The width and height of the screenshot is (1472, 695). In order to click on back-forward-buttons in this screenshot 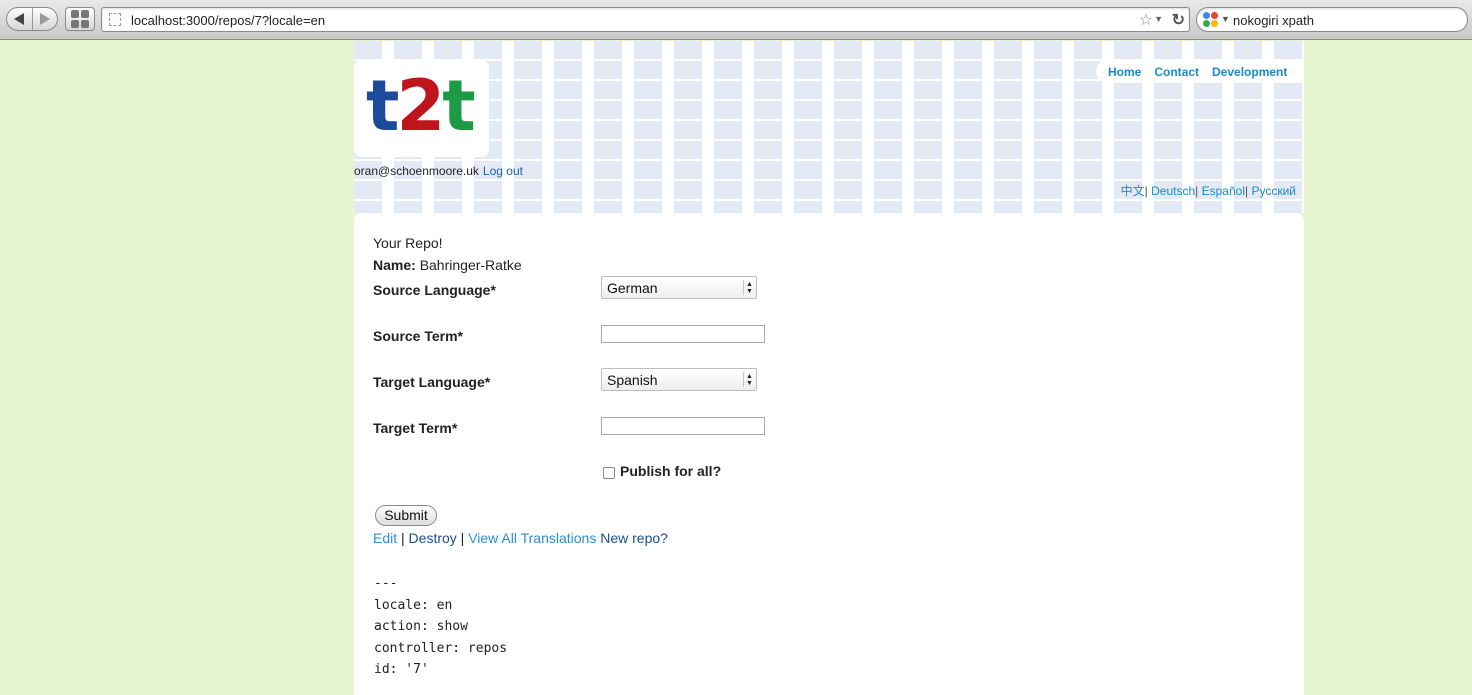, I will do `click(32, 19)`.